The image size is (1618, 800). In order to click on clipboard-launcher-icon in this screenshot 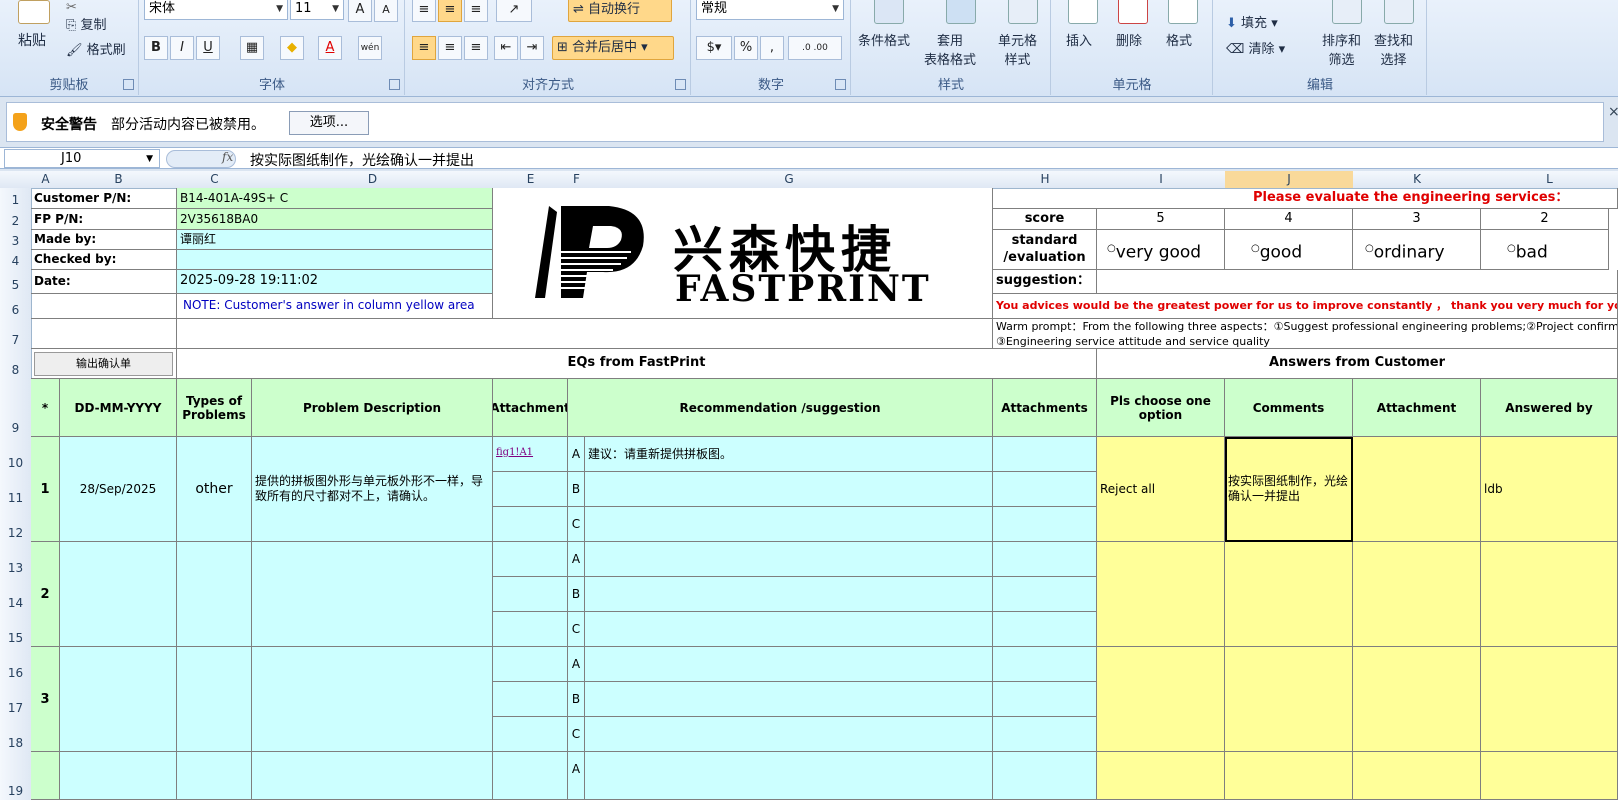, I will do `click(128, 84)`.